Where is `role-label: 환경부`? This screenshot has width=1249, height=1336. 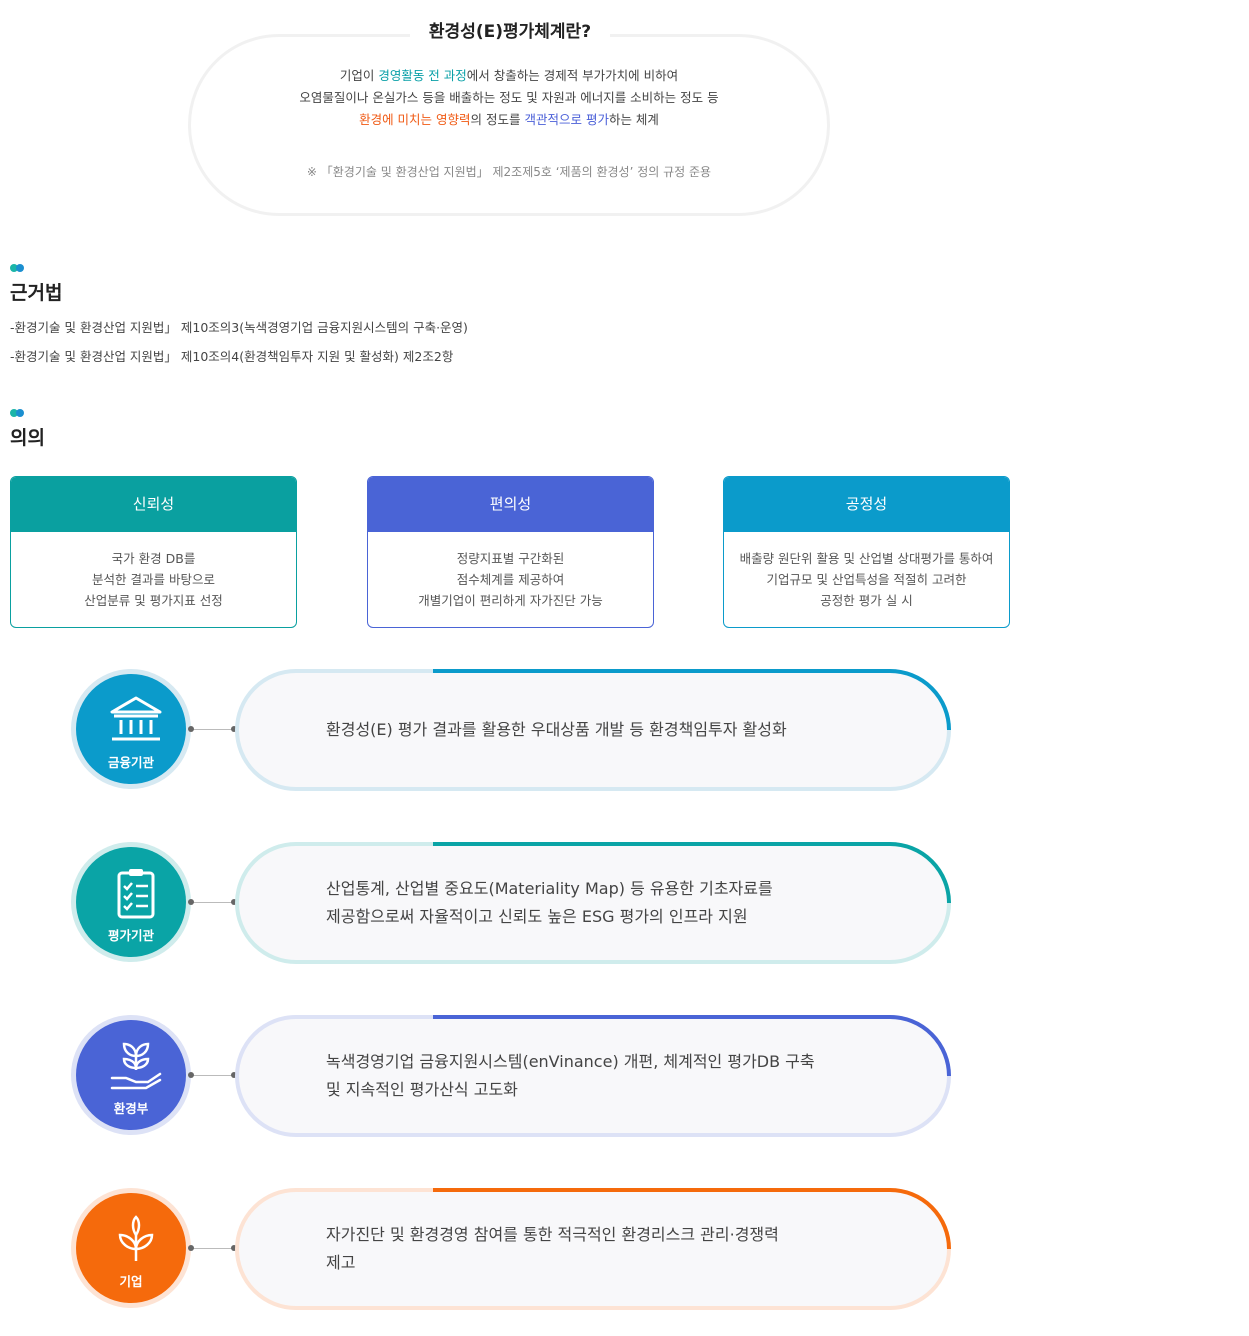 role-label: 환경부 is located at coordinates (131, 1108).